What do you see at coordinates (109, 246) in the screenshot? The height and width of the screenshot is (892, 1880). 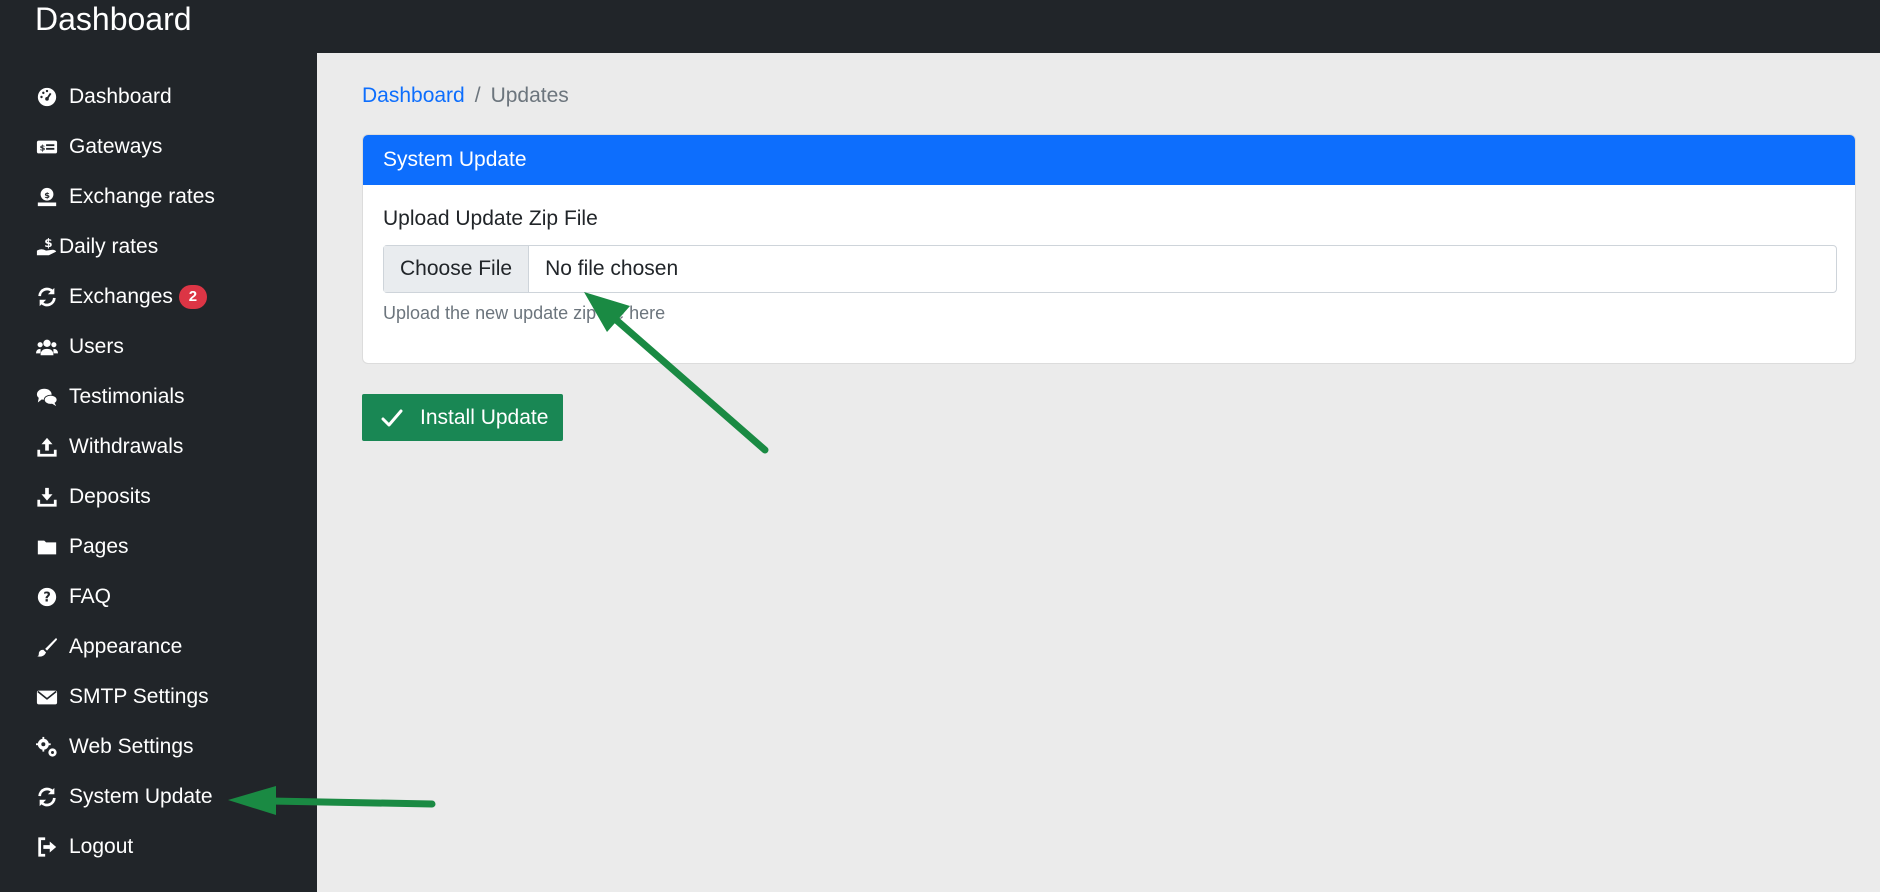 I see `sidebar-item-label: Daily rates` at bounding box center [109, 246].